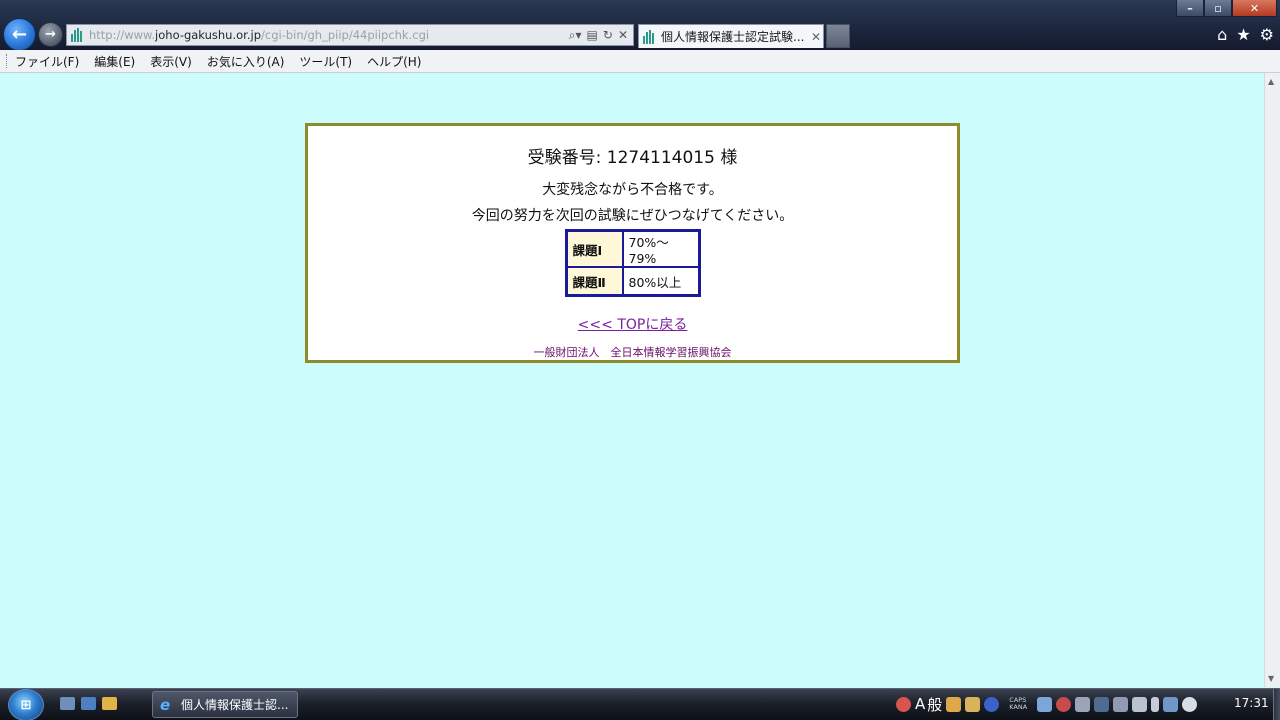 The image size is (1280, 720). Describe the element at coordinates (109, 703) in the screenshot. I see `mail-icon` at that location.